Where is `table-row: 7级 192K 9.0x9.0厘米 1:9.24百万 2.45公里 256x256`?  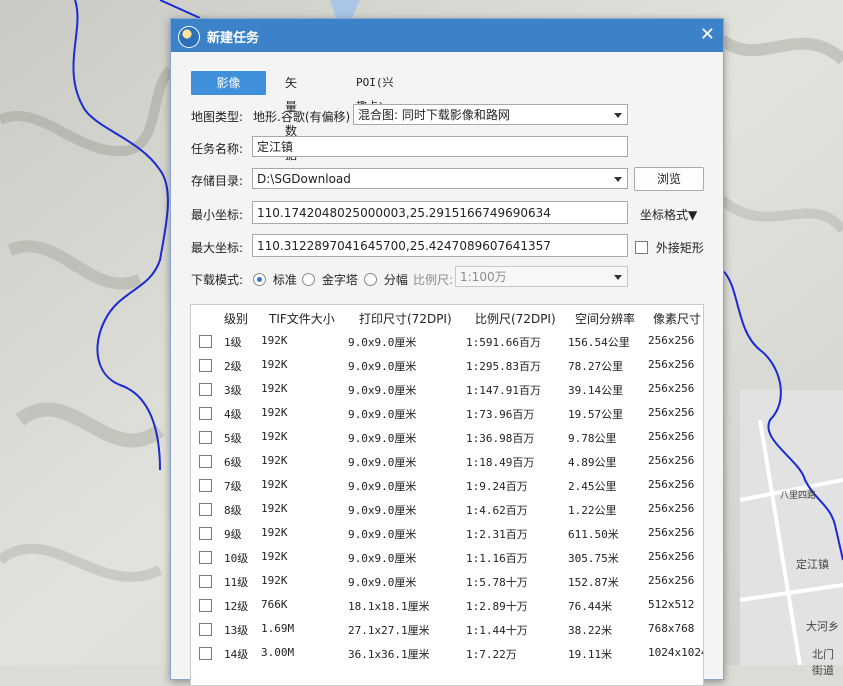
table-row: 7级 192K 9.0x9.0厘米 1:9.24百万 2.45公里 256x256 is located at coordinates (447, 485).